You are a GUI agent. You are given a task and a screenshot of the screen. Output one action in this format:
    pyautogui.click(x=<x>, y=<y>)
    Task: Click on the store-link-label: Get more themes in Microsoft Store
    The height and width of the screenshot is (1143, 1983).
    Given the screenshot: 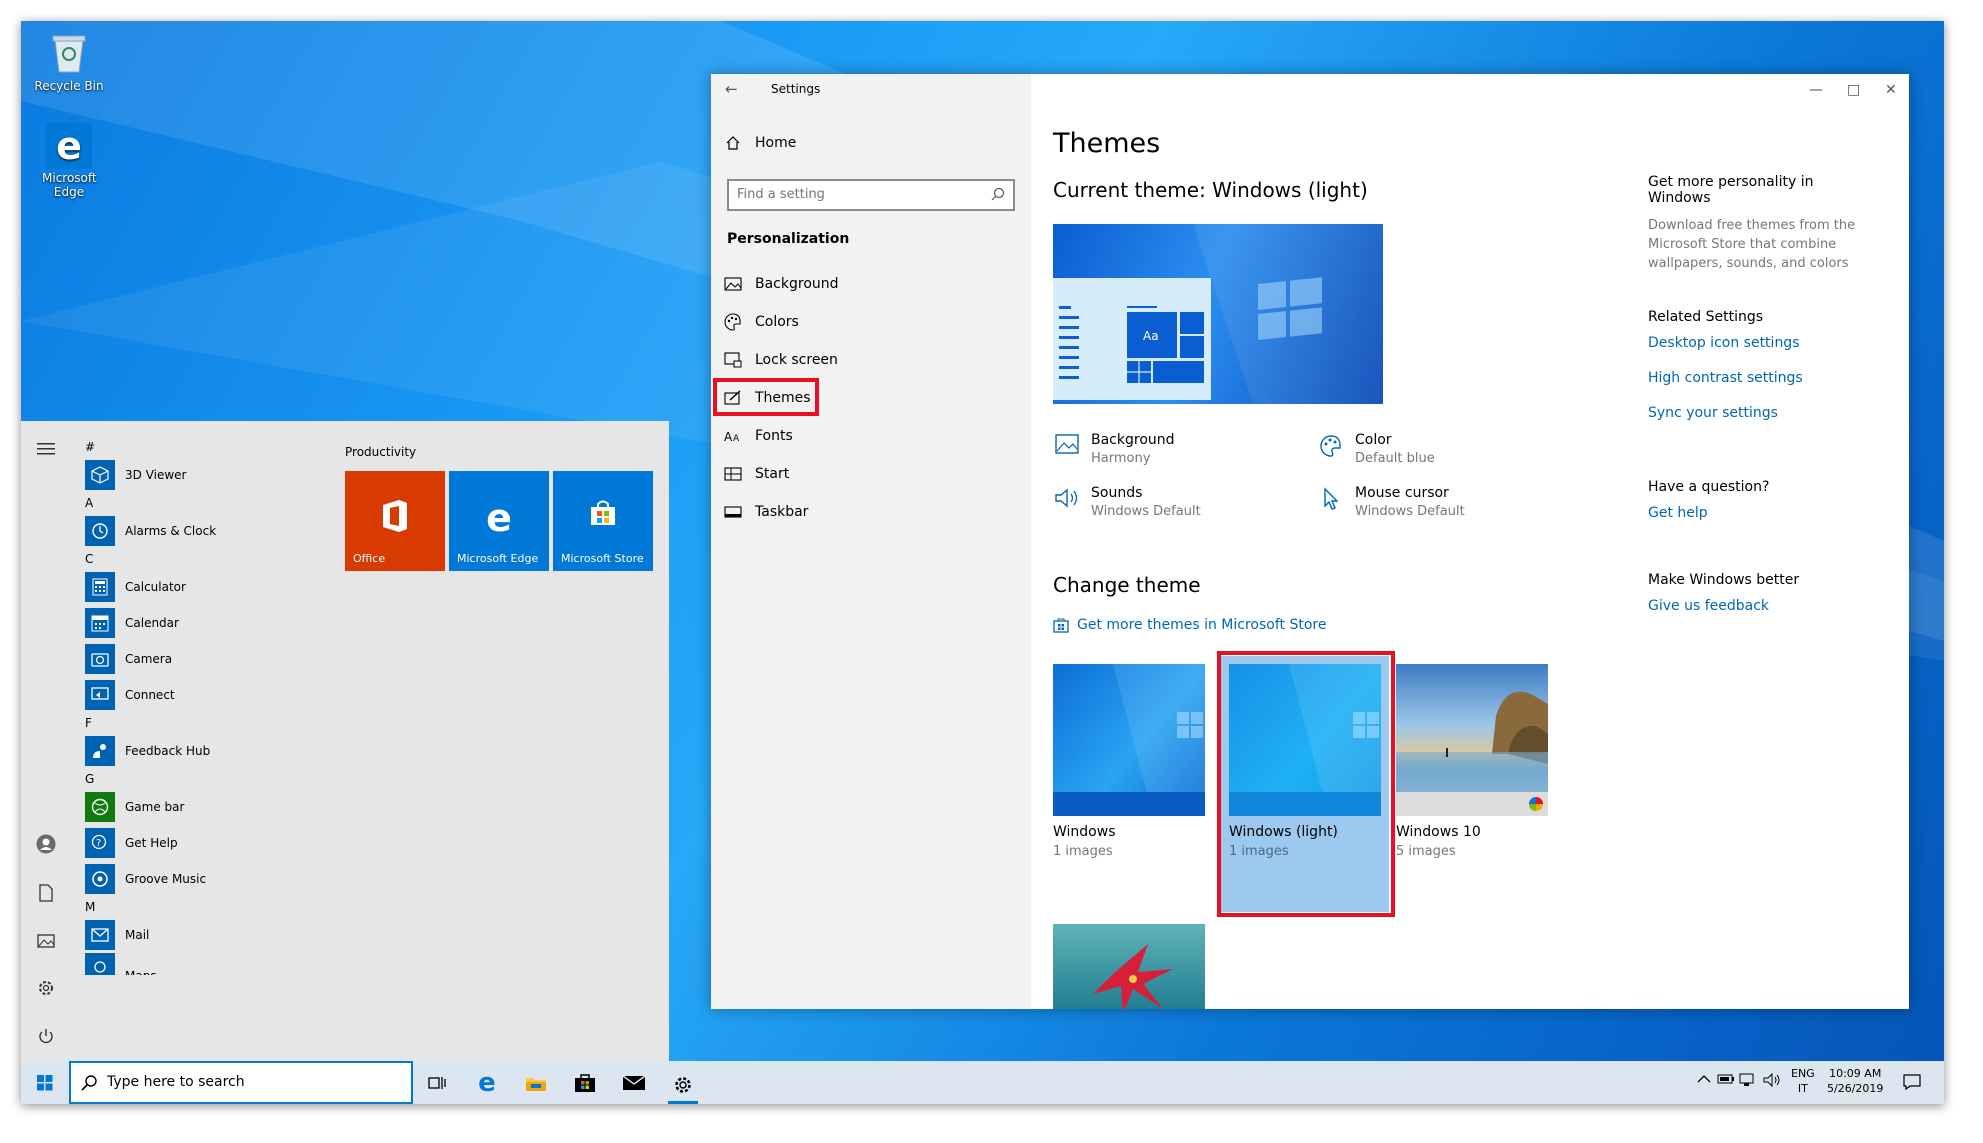 What is the action you would take?
    pyautogui.click(x=1202, y=625)
    